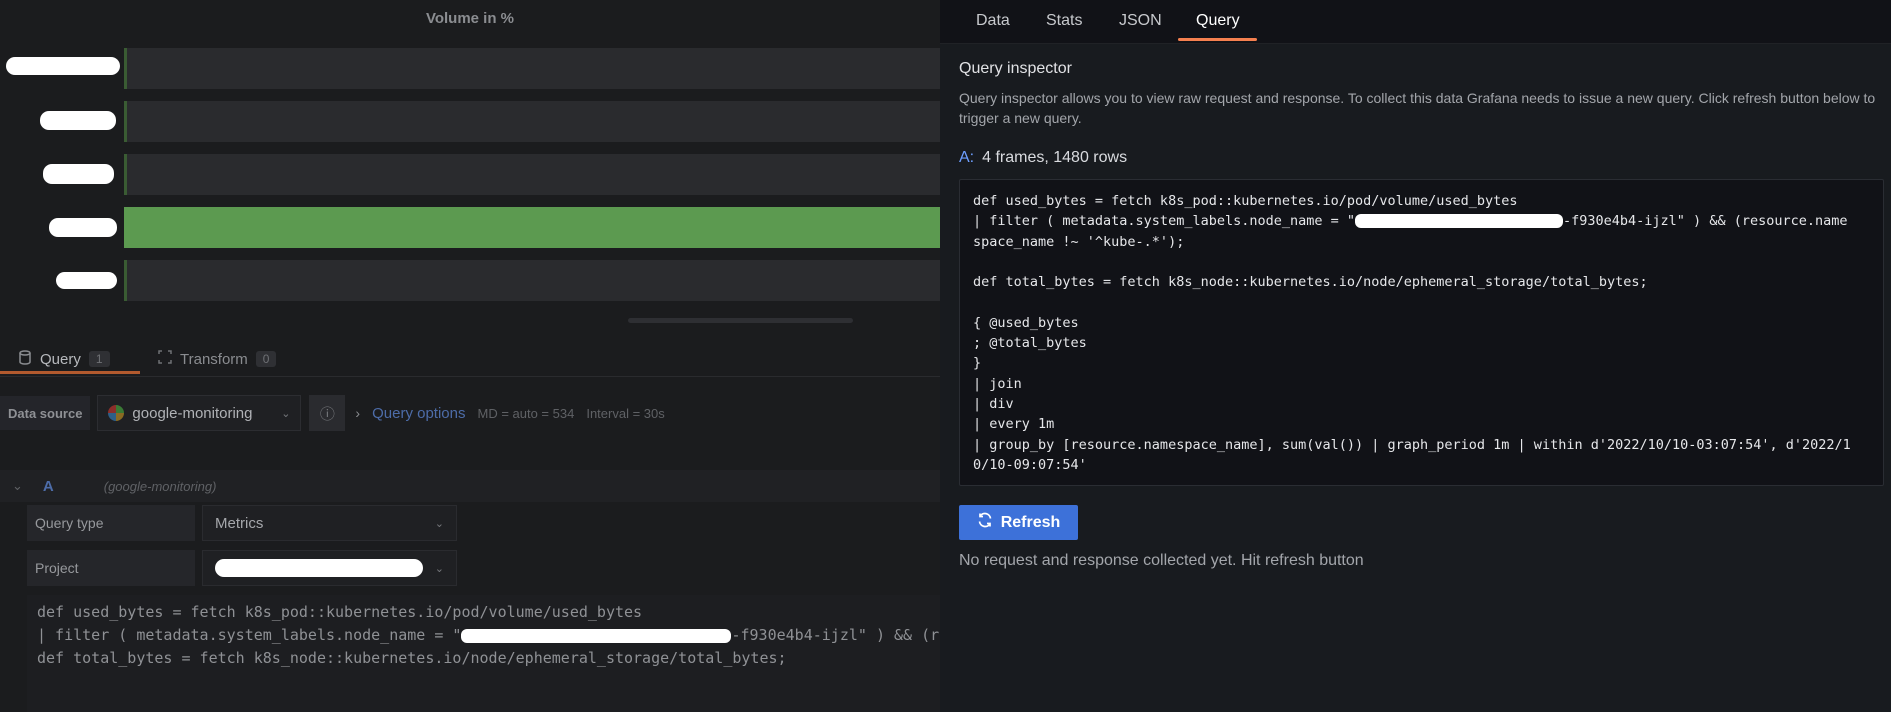  What do you see at coordinates (985, 522) in the screenshot?
I see `refresh-icon` at bounding box center [985, 522].